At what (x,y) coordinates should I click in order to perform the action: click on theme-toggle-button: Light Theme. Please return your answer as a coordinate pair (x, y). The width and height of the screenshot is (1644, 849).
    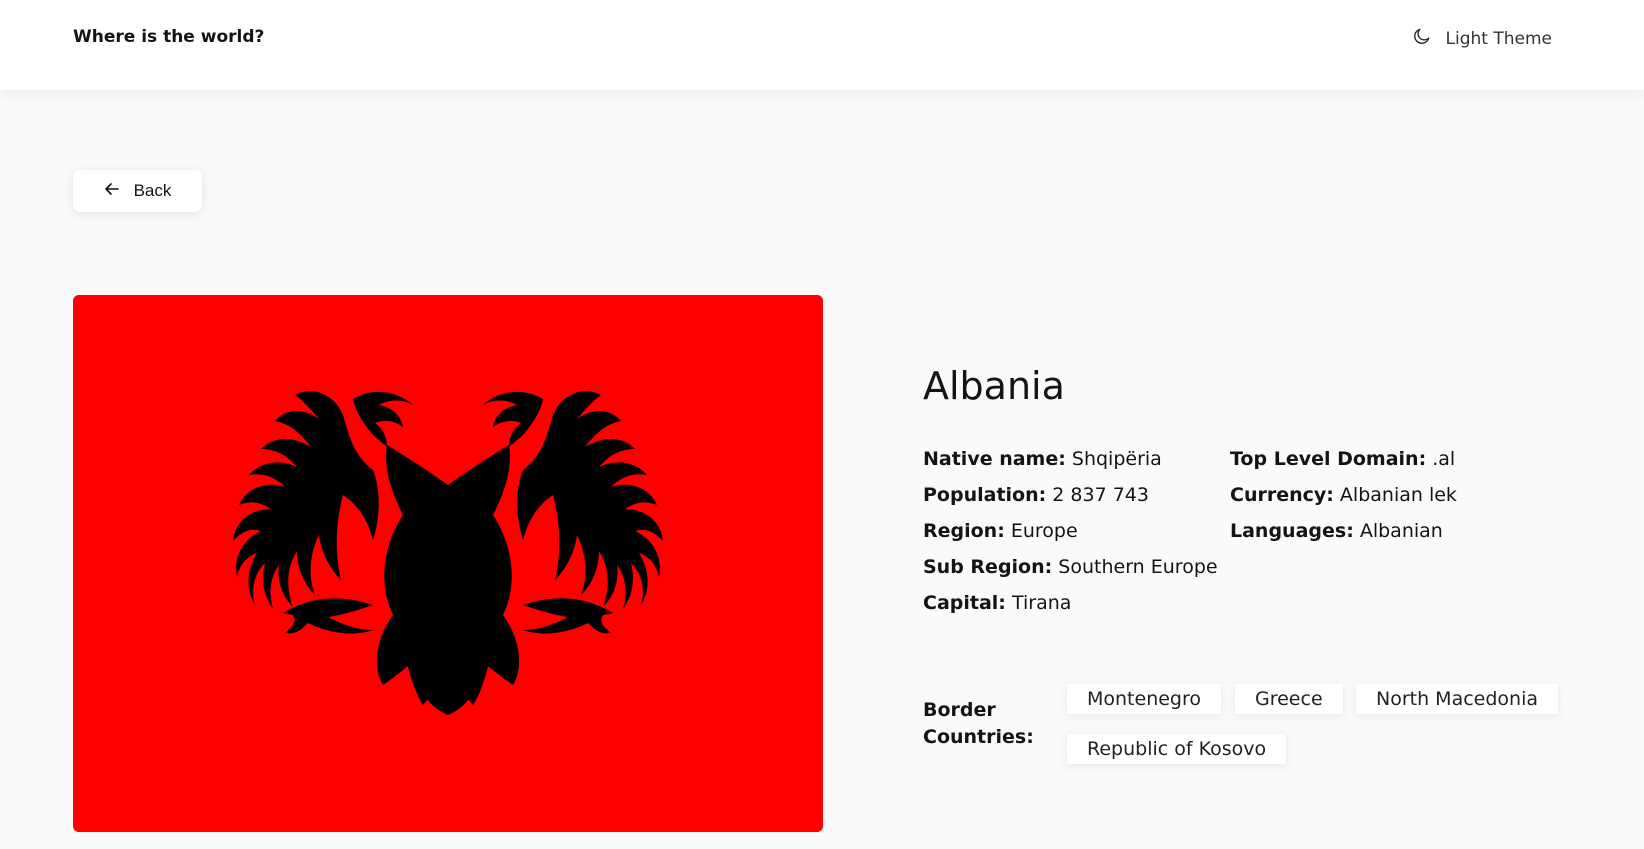
    Looking at the image, I should click on (1482, 38).